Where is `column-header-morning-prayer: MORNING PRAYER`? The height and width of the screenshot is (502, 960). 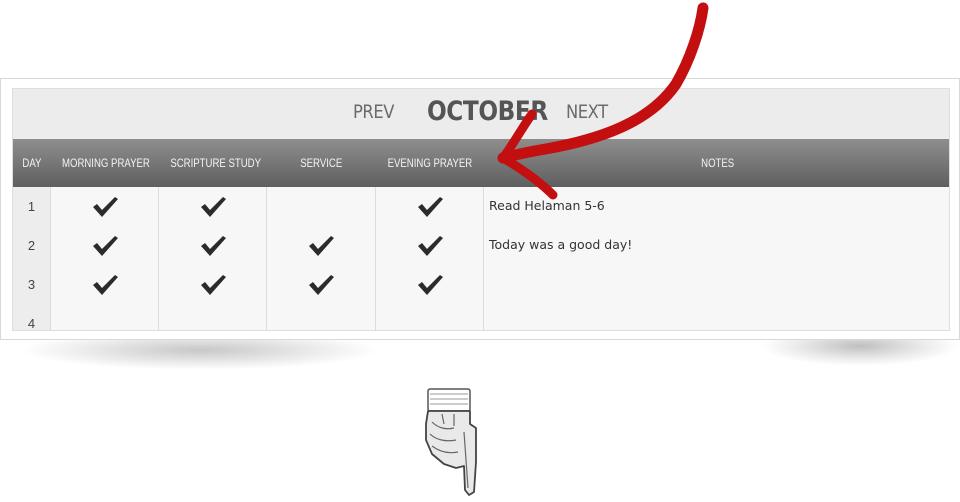 column-header-morning-prayer: MORNING PRAYER is located at coordinates (105, 163).